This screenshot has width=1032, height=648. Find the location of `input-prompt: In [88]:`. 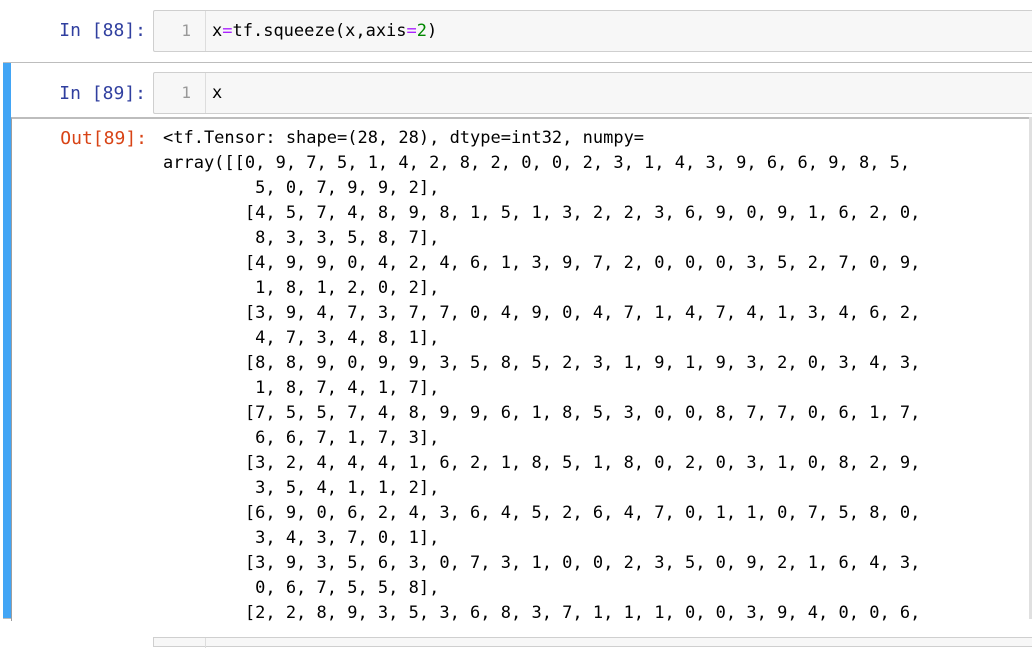

input-prompt: In [88]: is located at coordinates (102, 30).